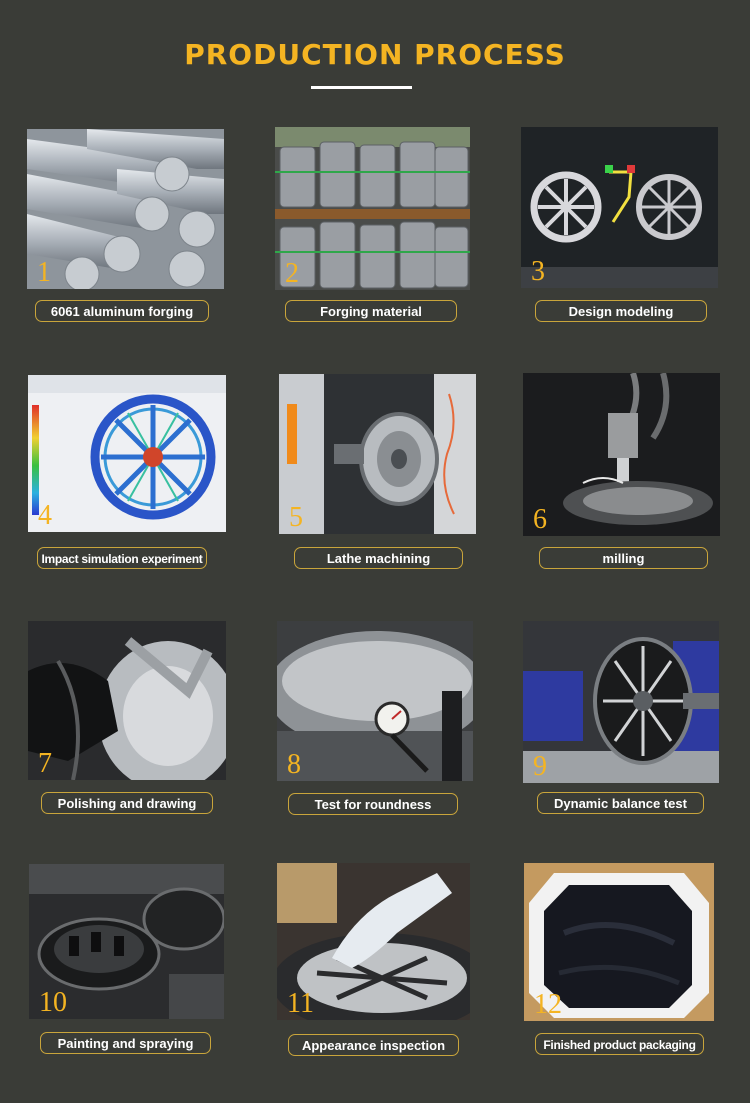 This screenshot has width=750, height=1103. I want to click on step-1-number: 1, so click(44, 272).